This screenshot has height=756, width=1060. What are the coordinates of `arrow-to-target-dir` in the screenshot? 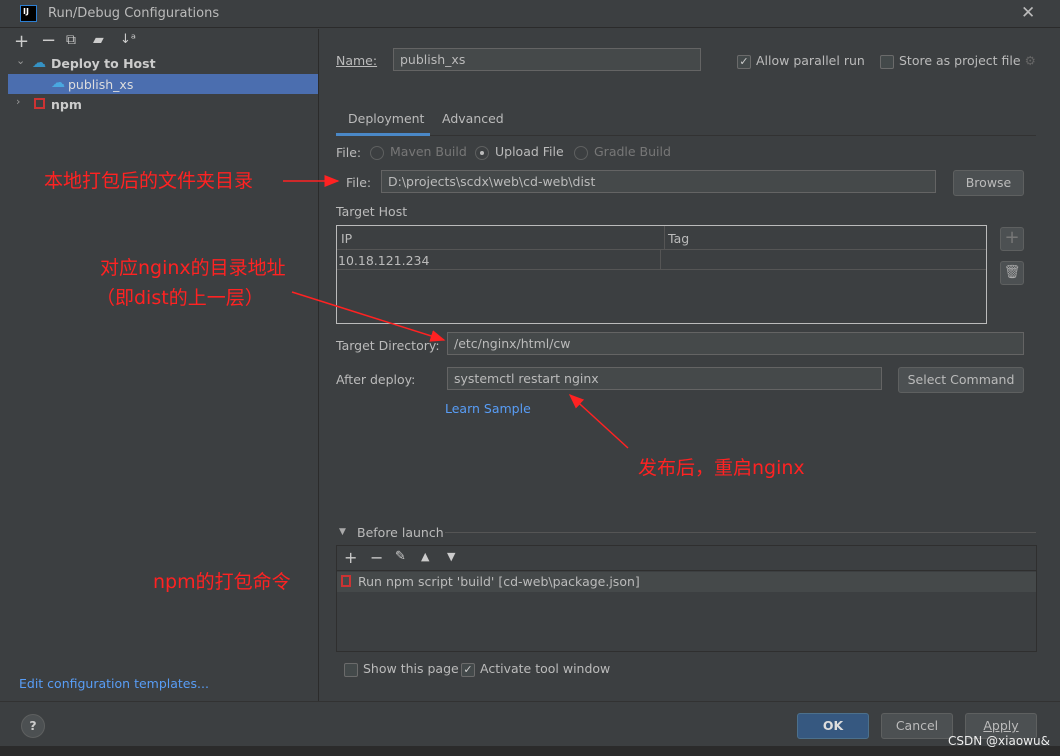 It's located at (368, 316).